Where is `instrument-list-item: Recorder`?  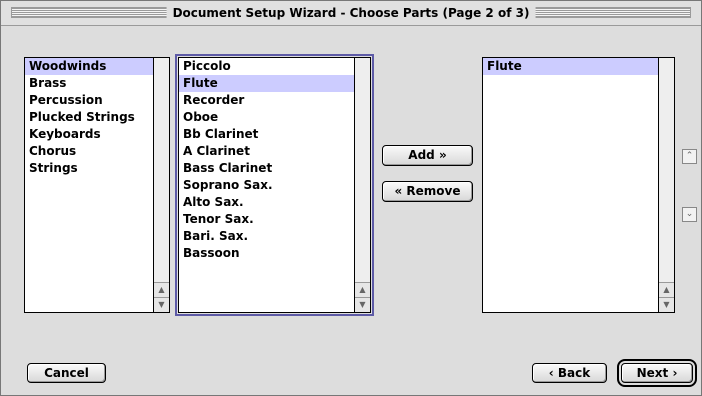
instrument-list-item: Recorder is located at coordinates (266, 100).